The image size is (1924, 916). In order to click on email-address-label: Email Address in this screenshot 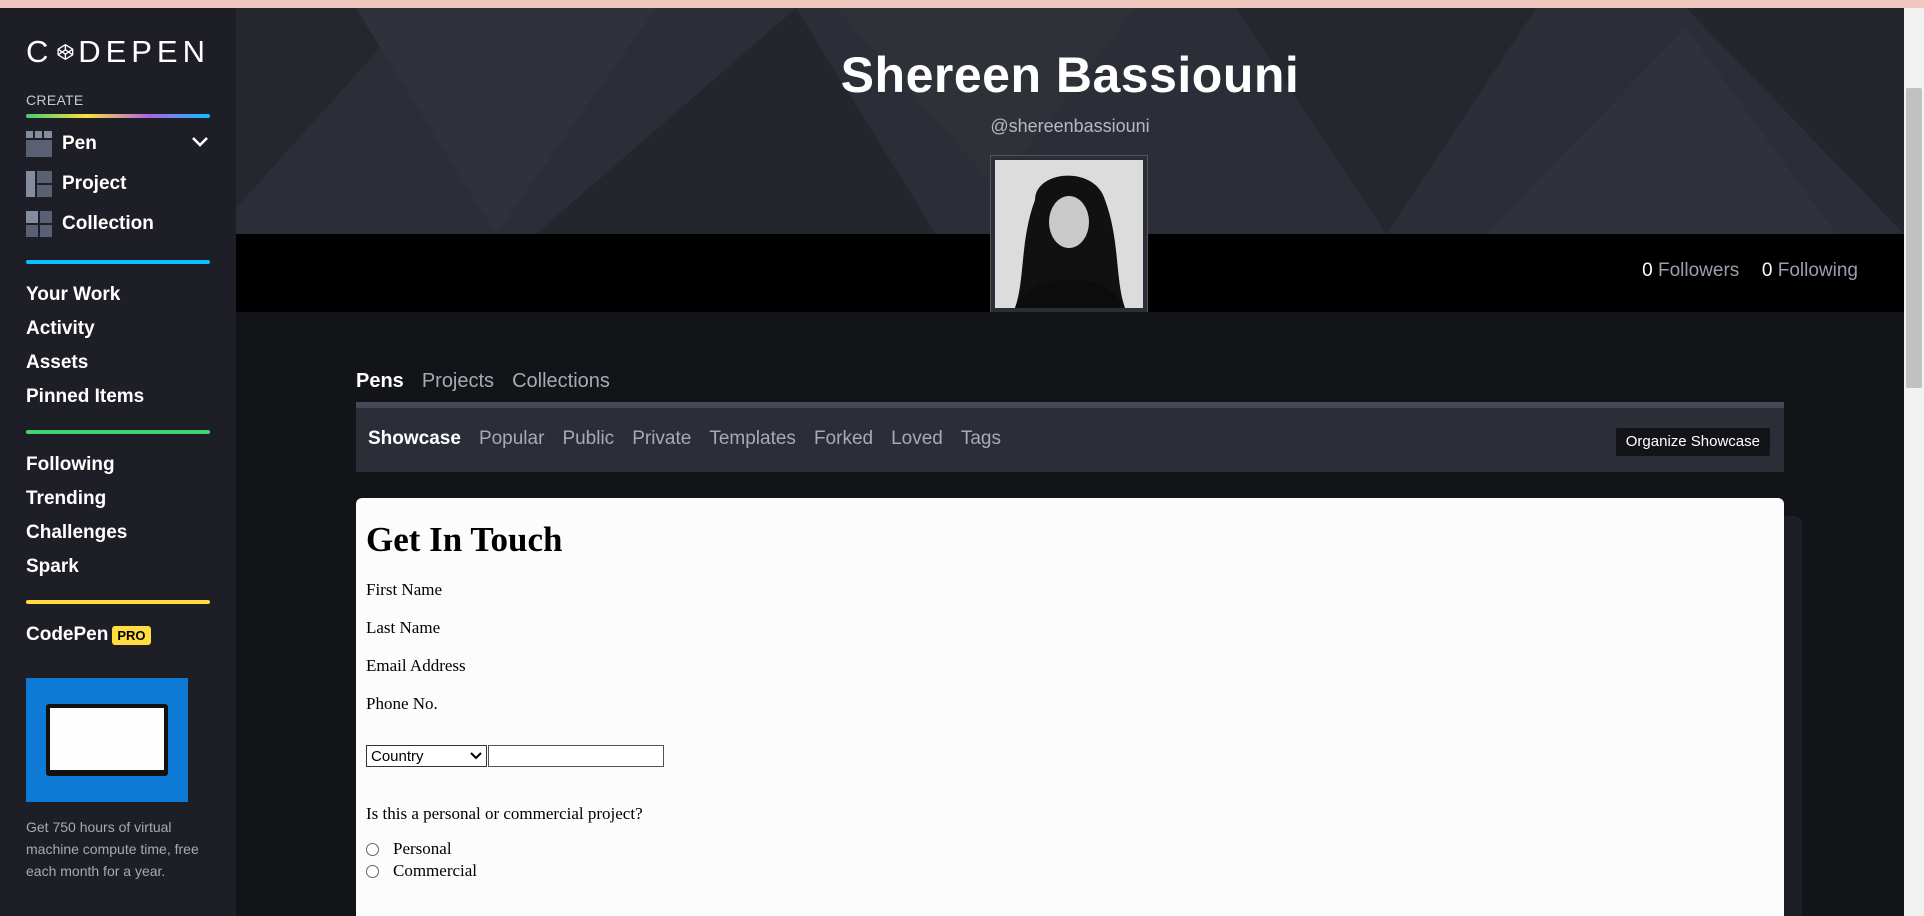, I will do `click(416, 665)`.